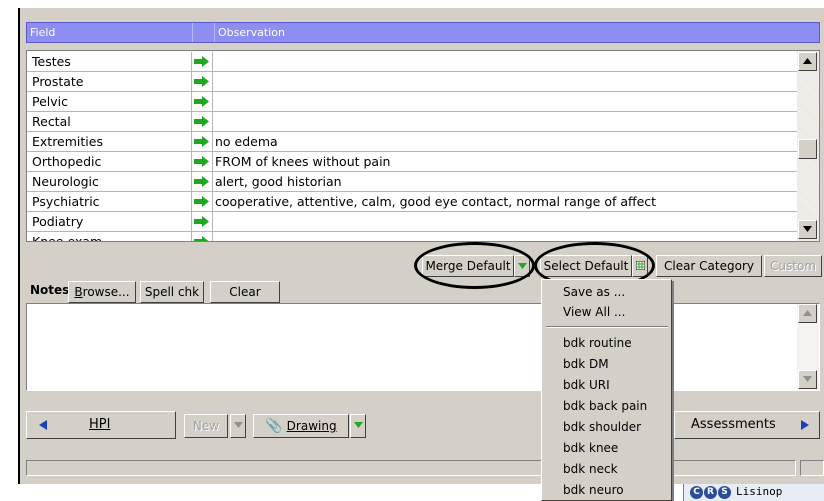 The height and width of the screenshot is (501, 824). What do you see at coordinates (602, 427) in the screenshot?
I see `menu-item-default: bdk shoulder` at bounding box center [602, 427].